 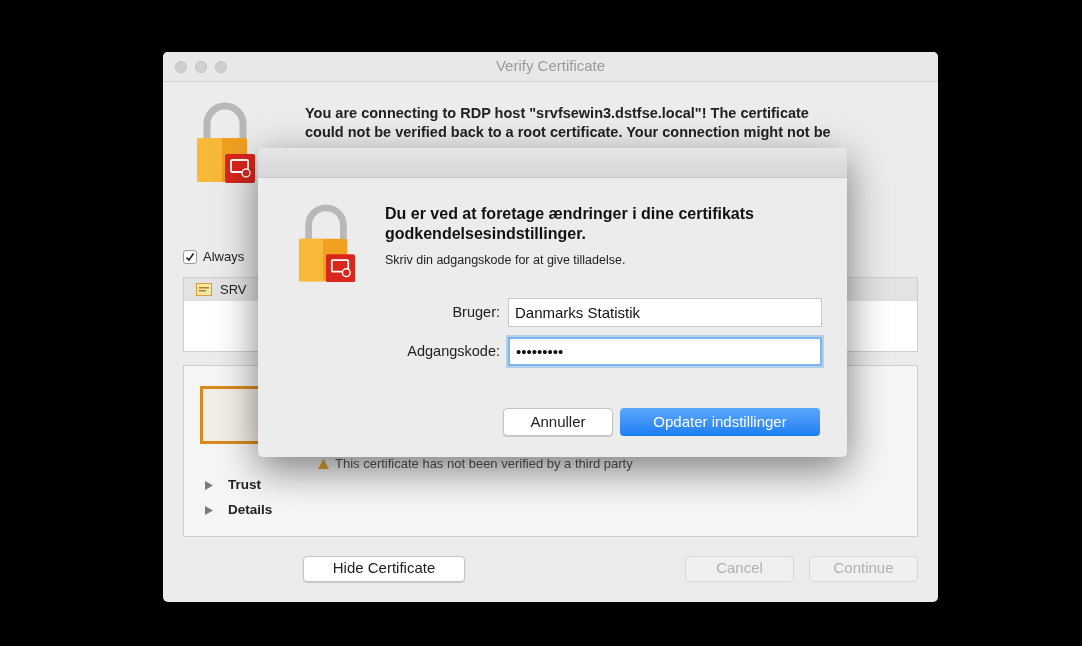 What do you see at coordinates (475, 312) in the screenshot?
I see `field-label: Bruger:` at bounding box center [475, 312].